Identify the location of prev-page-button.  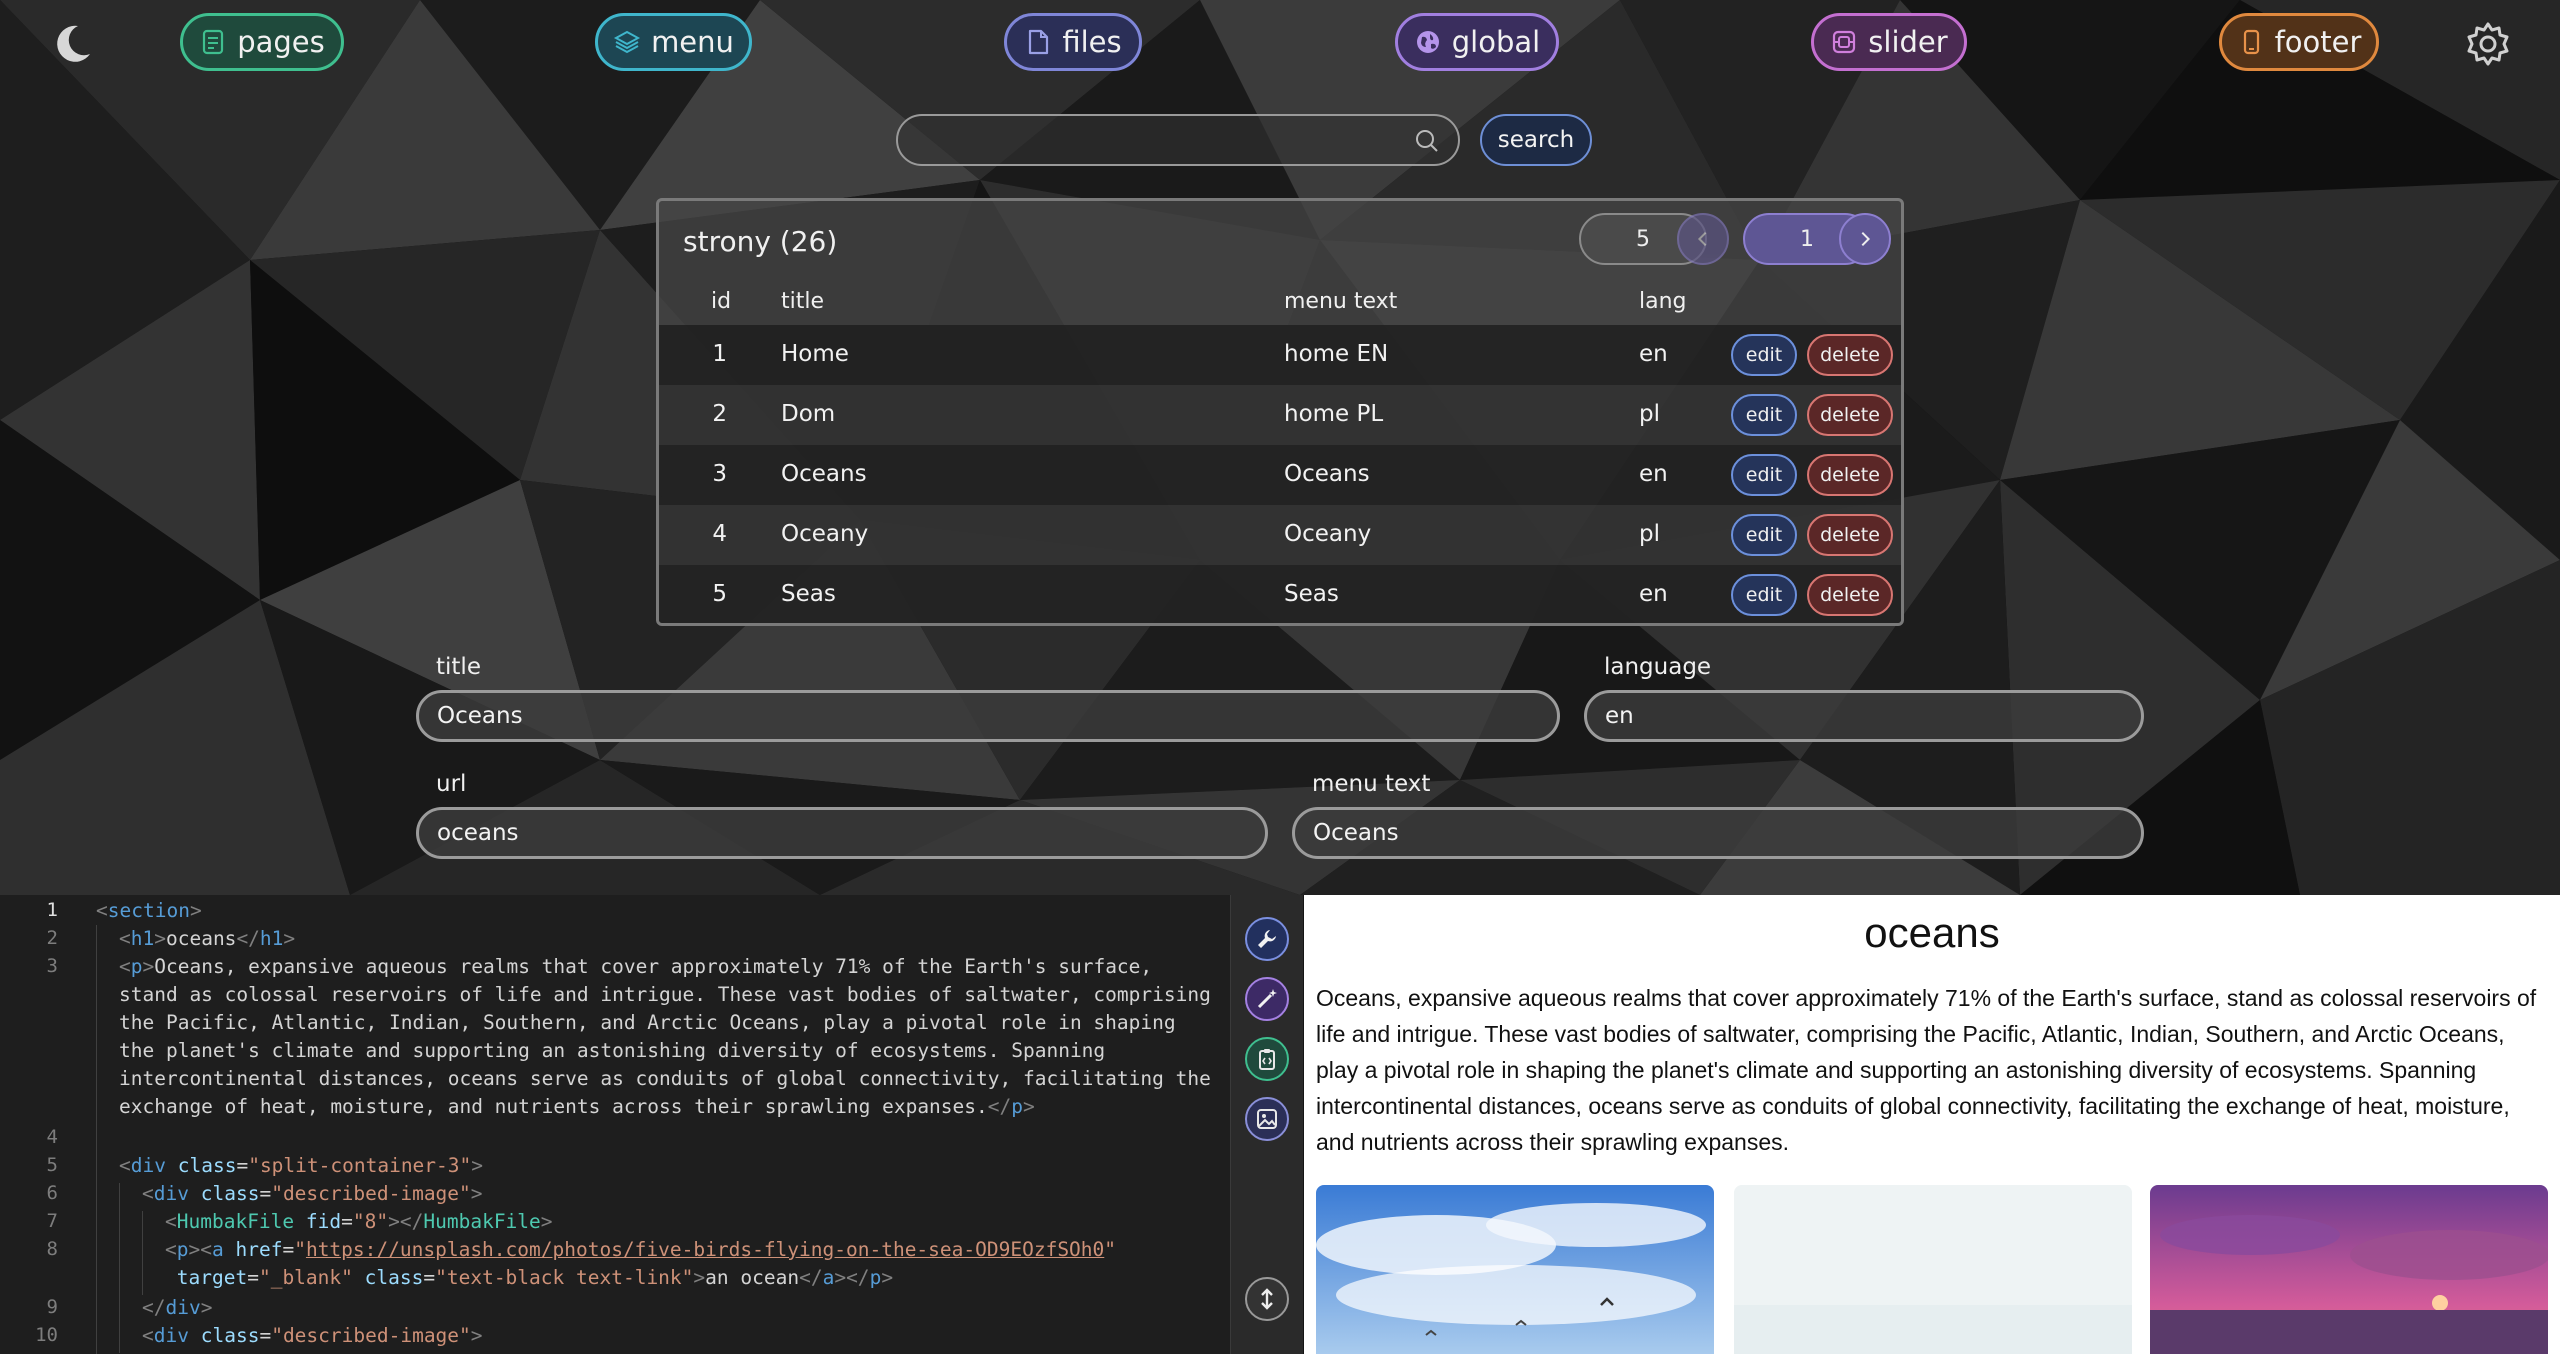
(1703, 239).